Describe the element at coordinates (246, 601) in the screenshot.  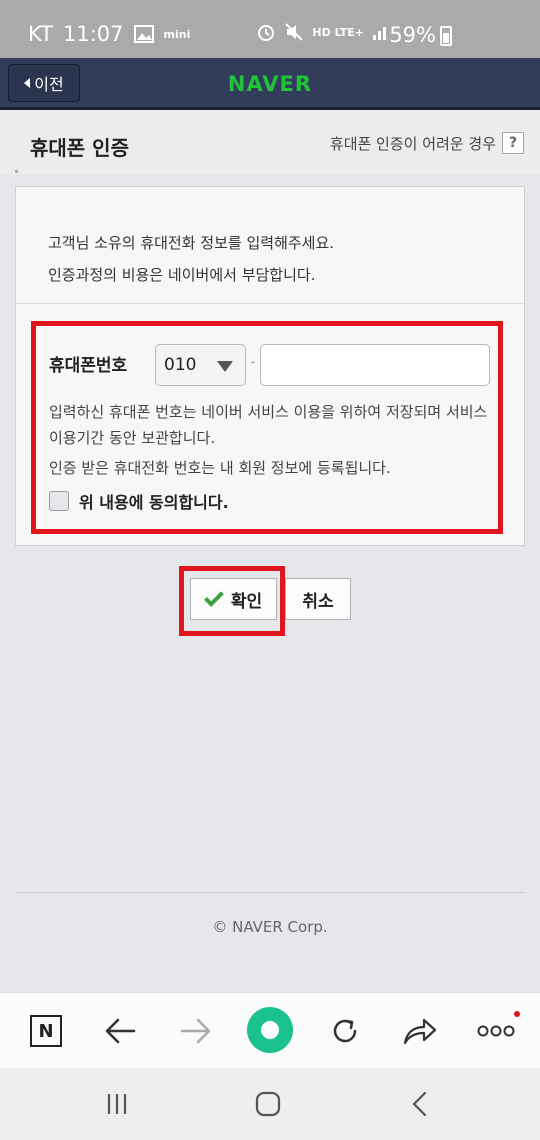
I see `confirm-label: 확인` at that location.